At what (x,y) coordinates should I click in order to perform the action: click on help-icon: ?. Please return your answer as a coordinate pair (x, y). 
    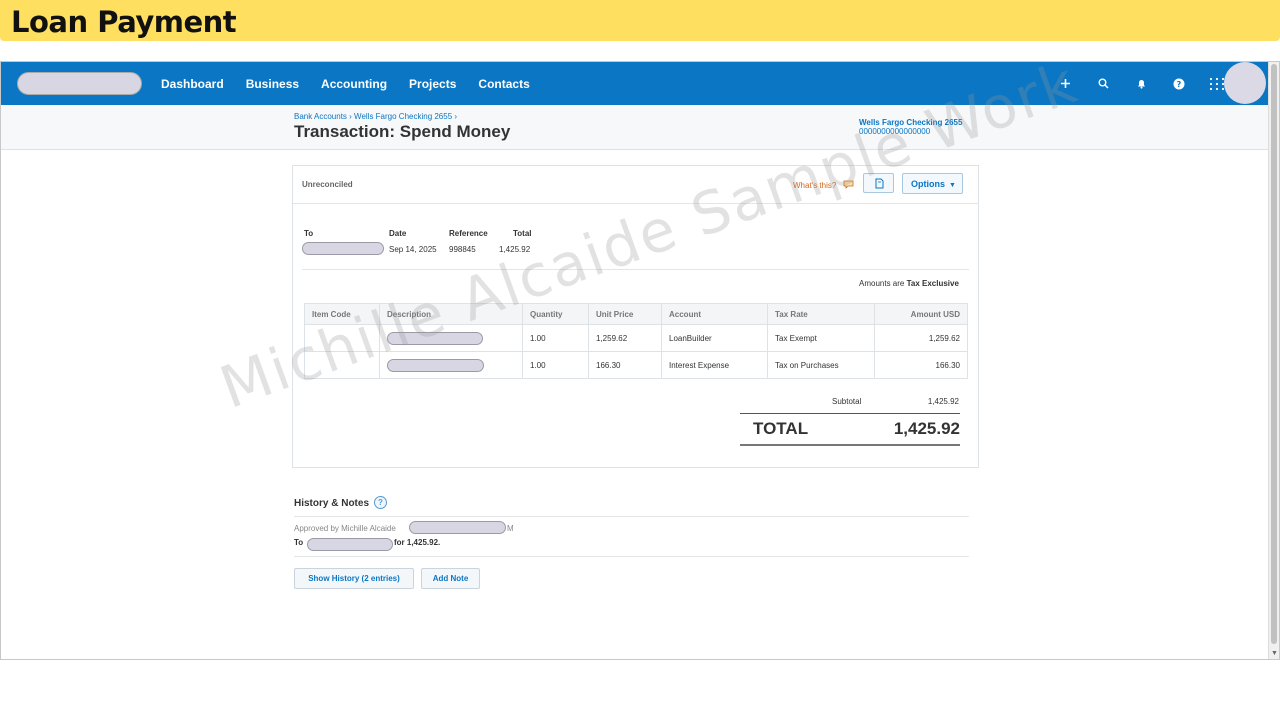
    Looking at the image, I should click on (1179, 84).